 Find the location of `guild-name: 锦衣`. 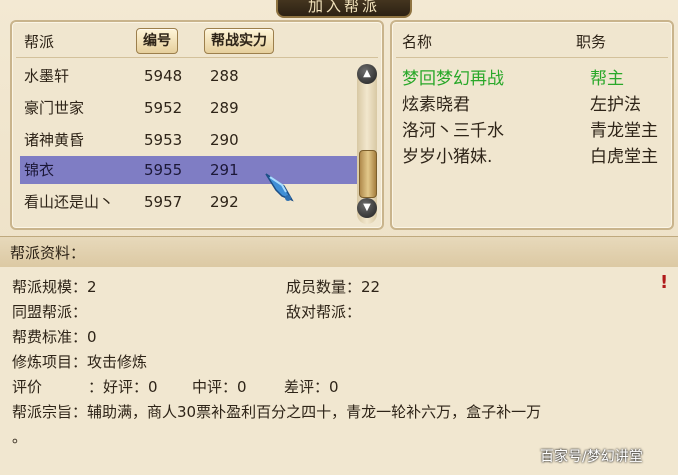

guild-name: 锦衣 is located at coordinates (39, 170).